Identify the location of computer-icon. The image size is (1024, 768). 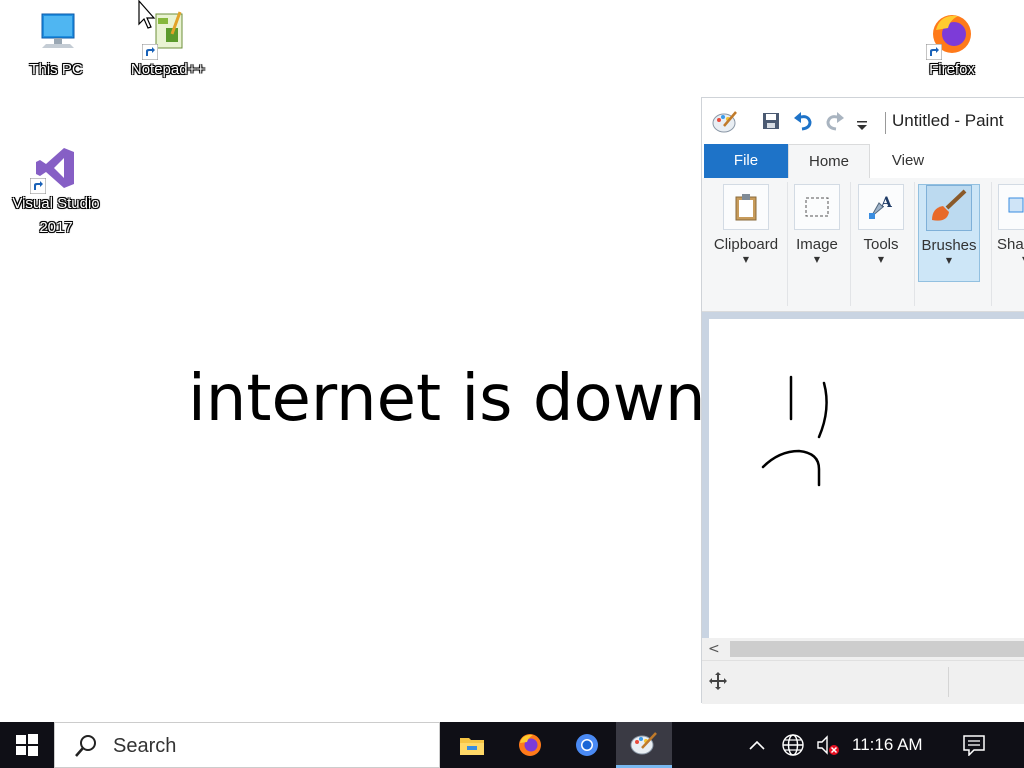
(56, 34).